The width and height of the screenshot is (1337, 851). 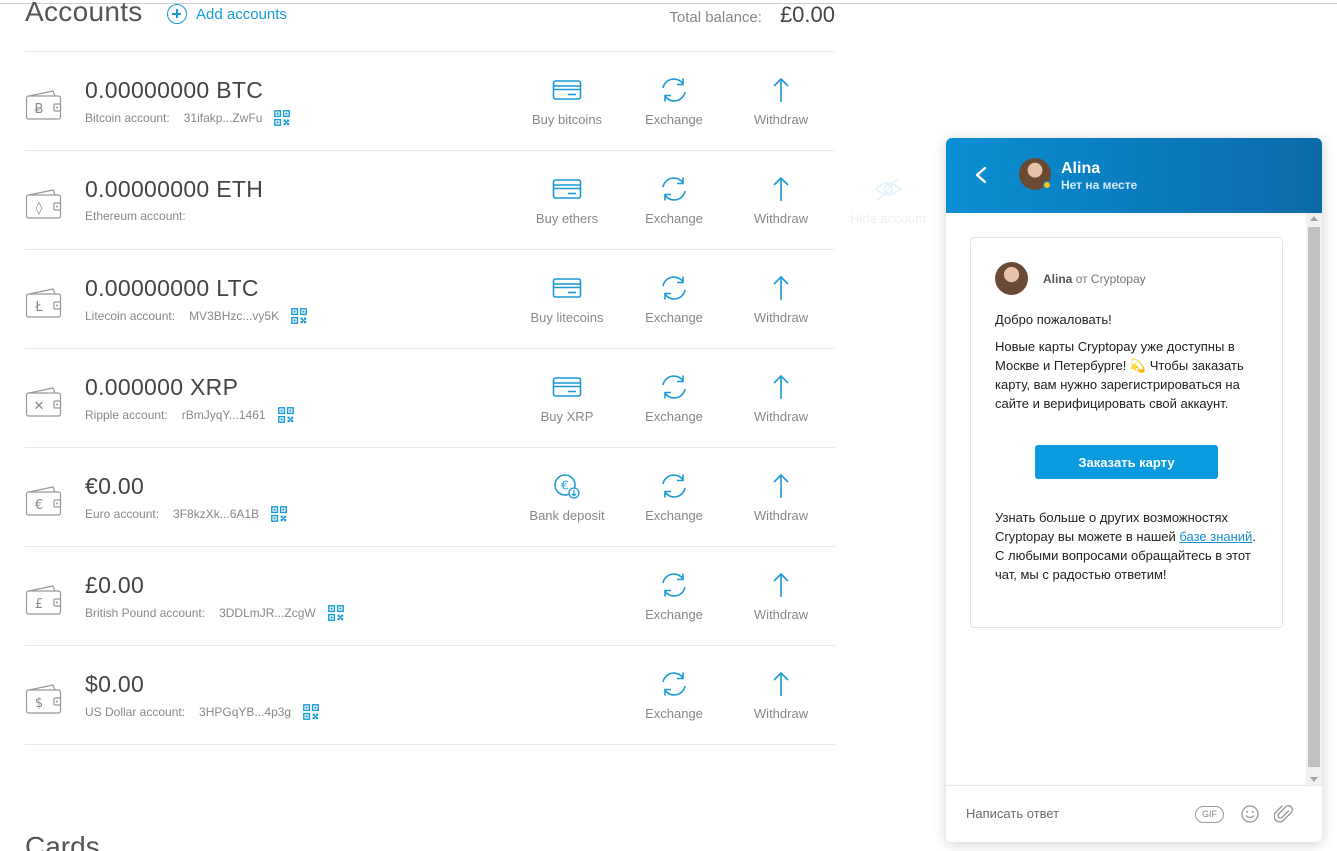 What do you see at coordinates (1215, 536) in the screenshot?
I see `knowledge-base-link: базе знаний` at bounding box center [1215, 536].